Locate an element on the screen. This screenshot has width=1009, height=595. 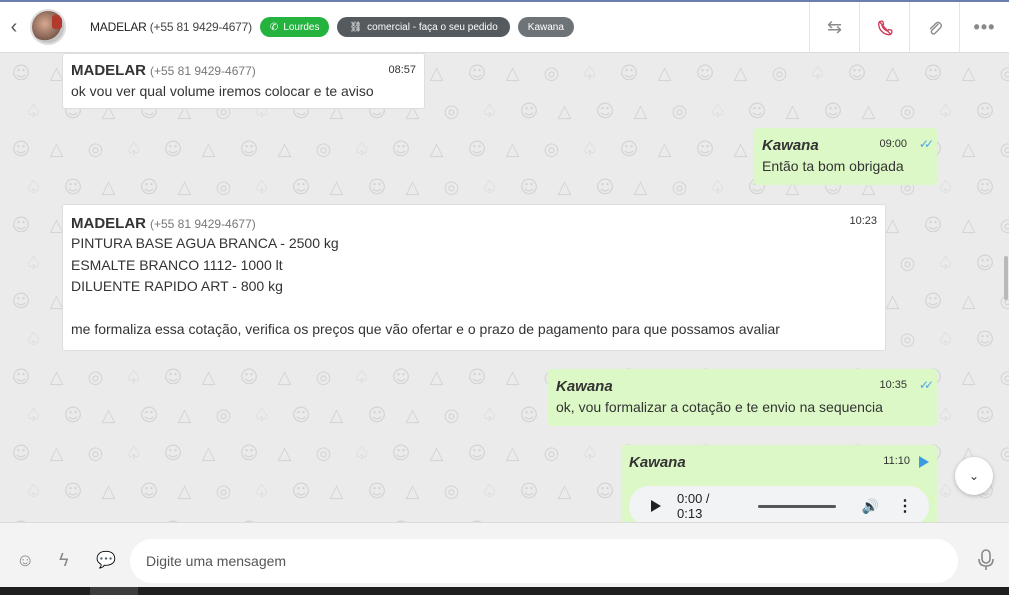
attach-button is located at coordinates (934, 27).